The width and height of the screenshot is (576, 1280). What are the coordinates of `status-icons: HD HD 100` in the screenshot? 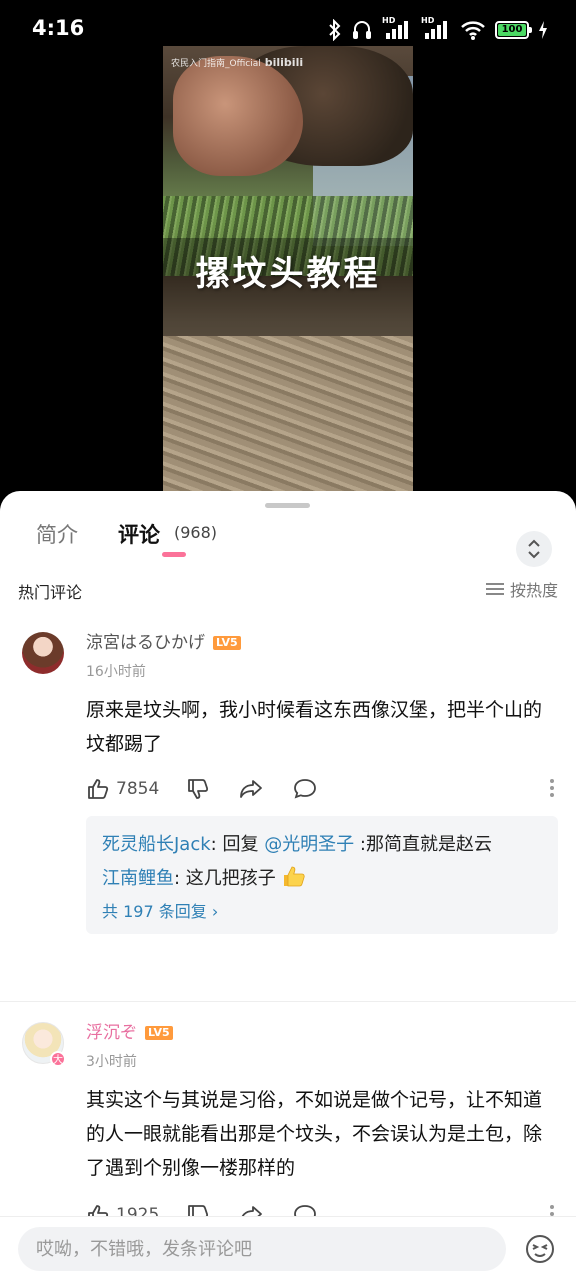 It's located at (438, 29).